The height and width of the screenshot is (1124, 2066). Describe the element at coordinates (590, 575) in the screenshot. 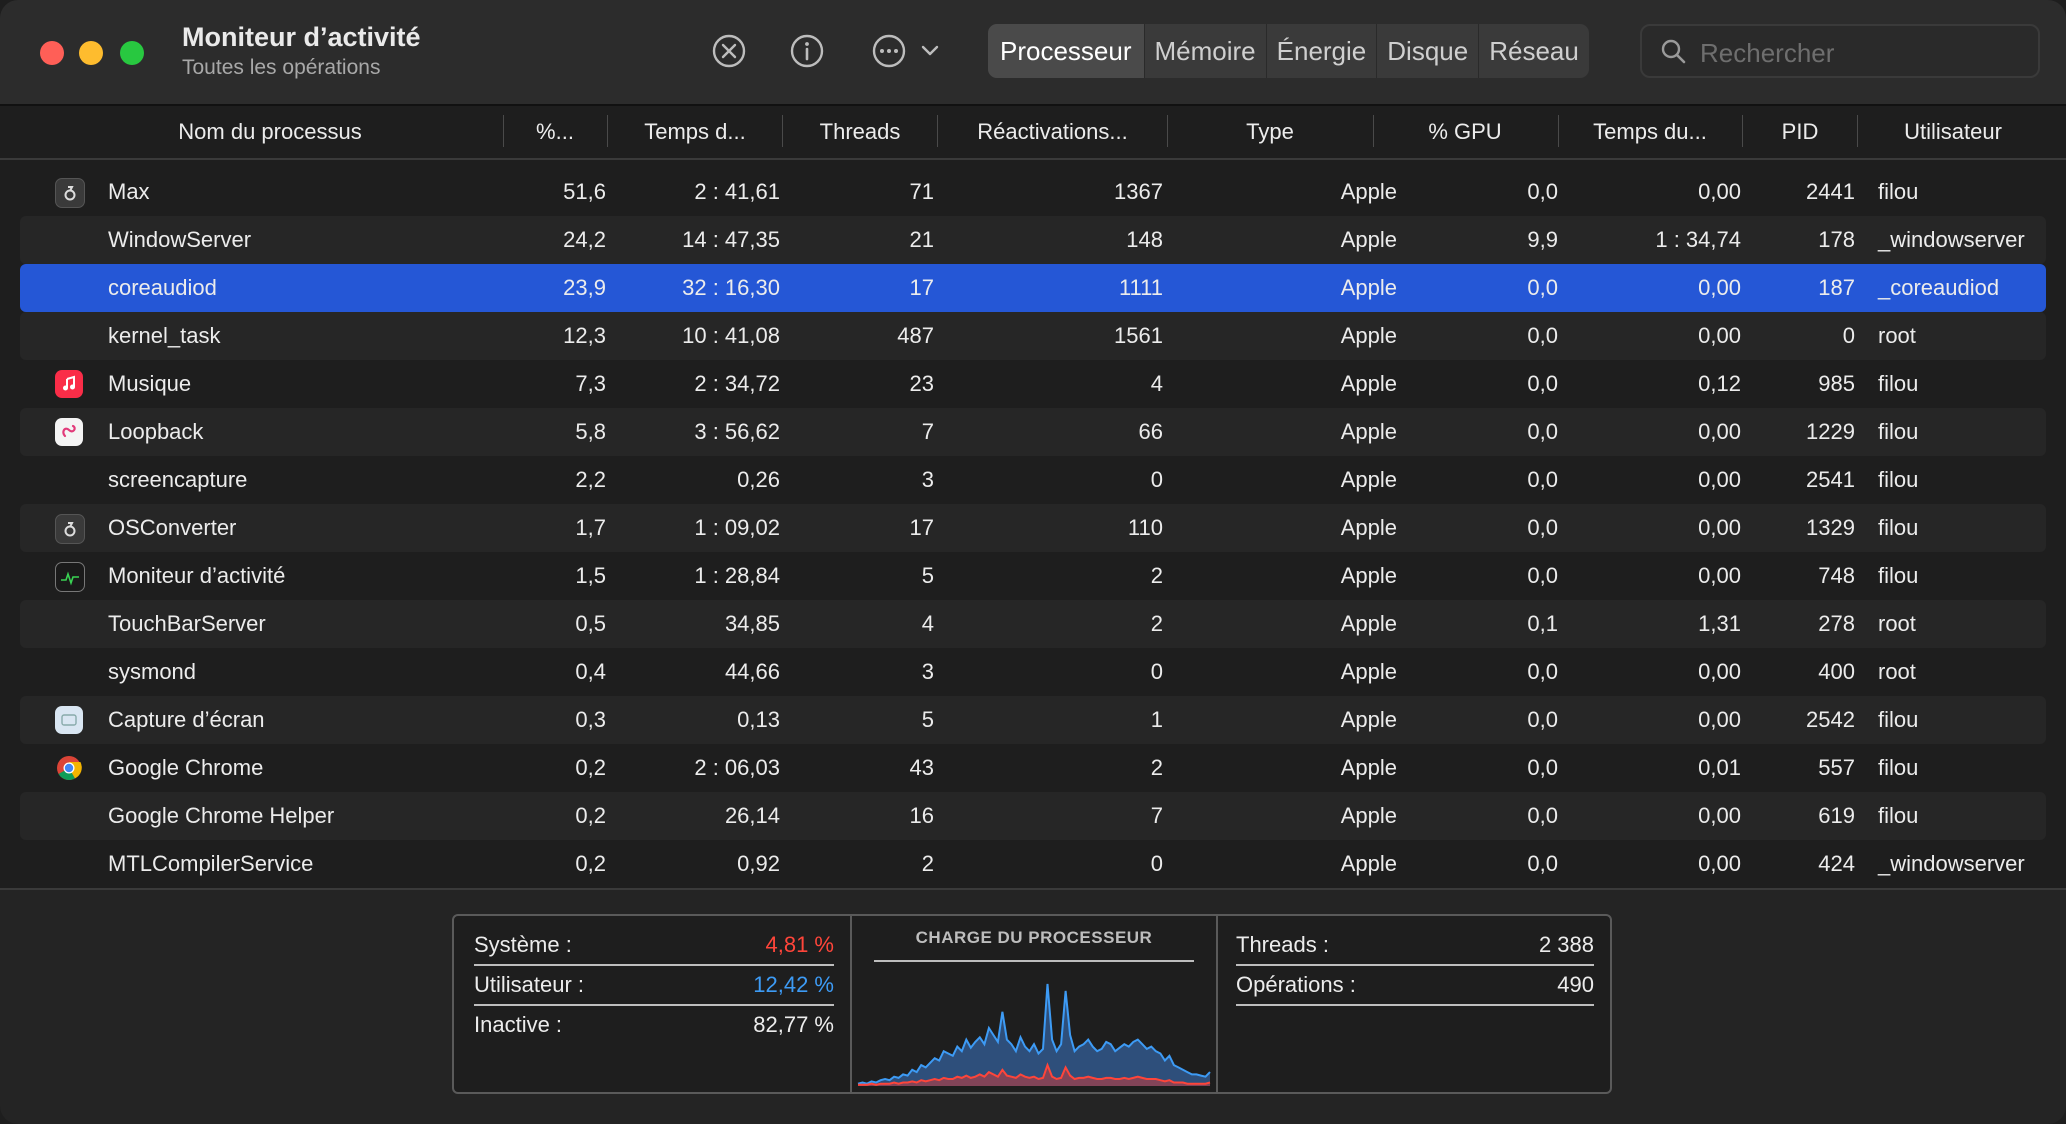

I see `cell-cpu: 1,5` at that location.